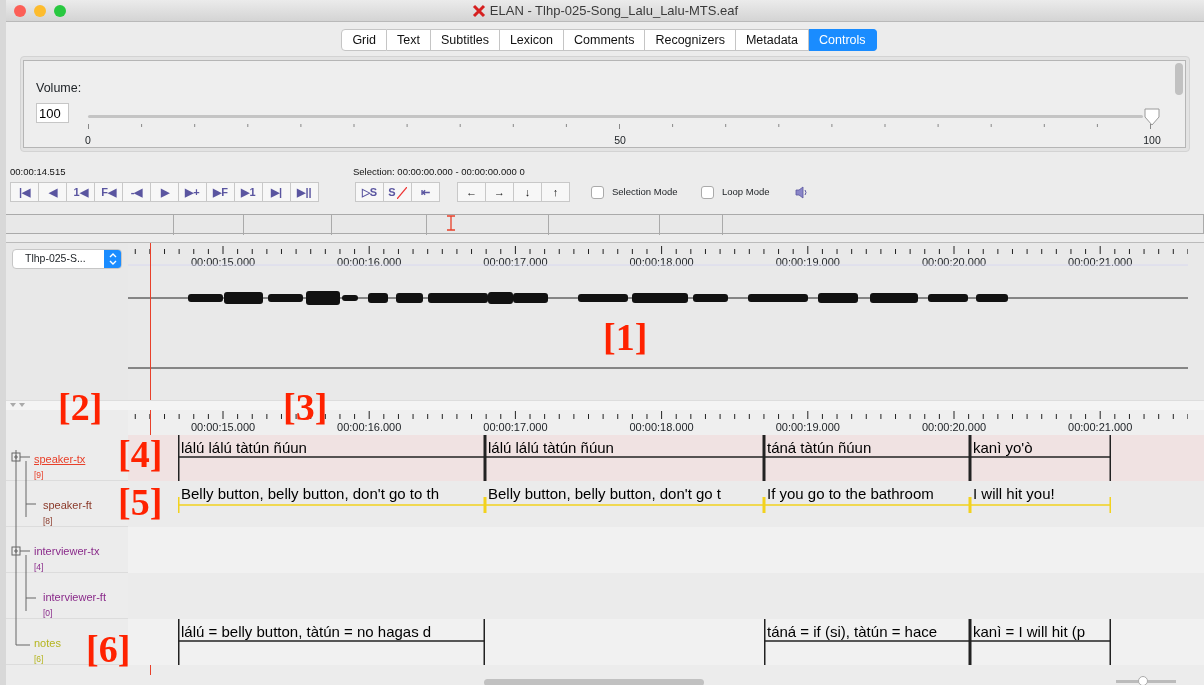 Image resolution: width=1204 pixels, height=685 pixels. Describe the element at coordinates (276, 192) in the screenshot. I see `player-button: ▶|` at that location.